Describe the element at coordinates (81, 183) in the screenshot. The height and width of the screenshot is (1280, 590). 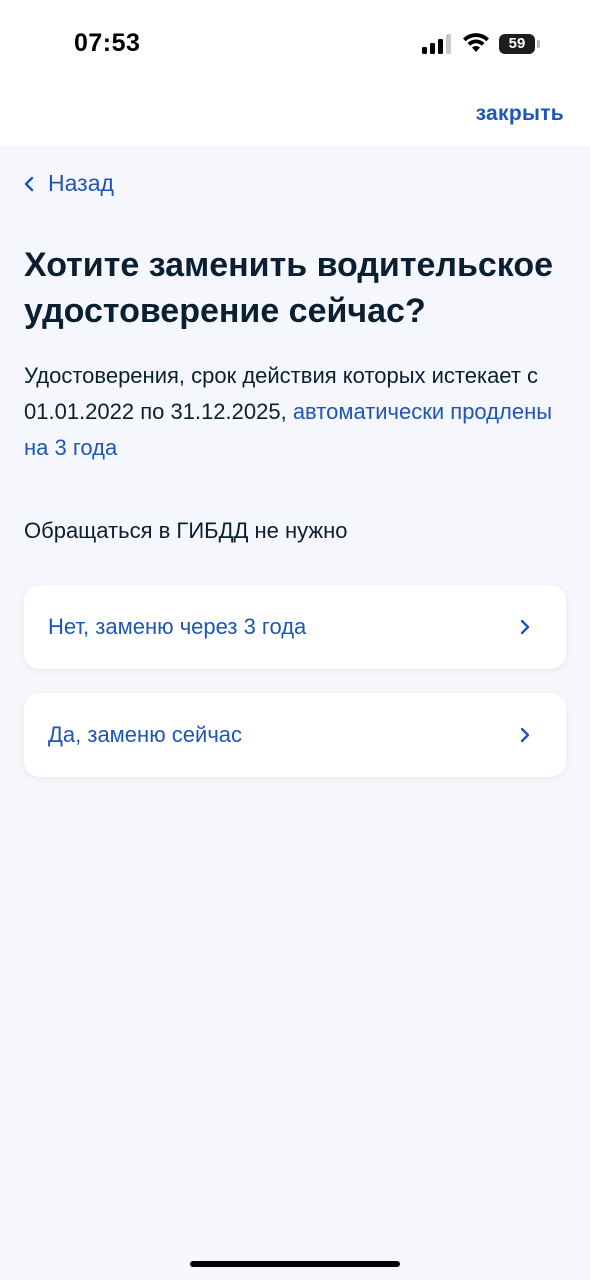
I see `back-label: Назад` at that location.